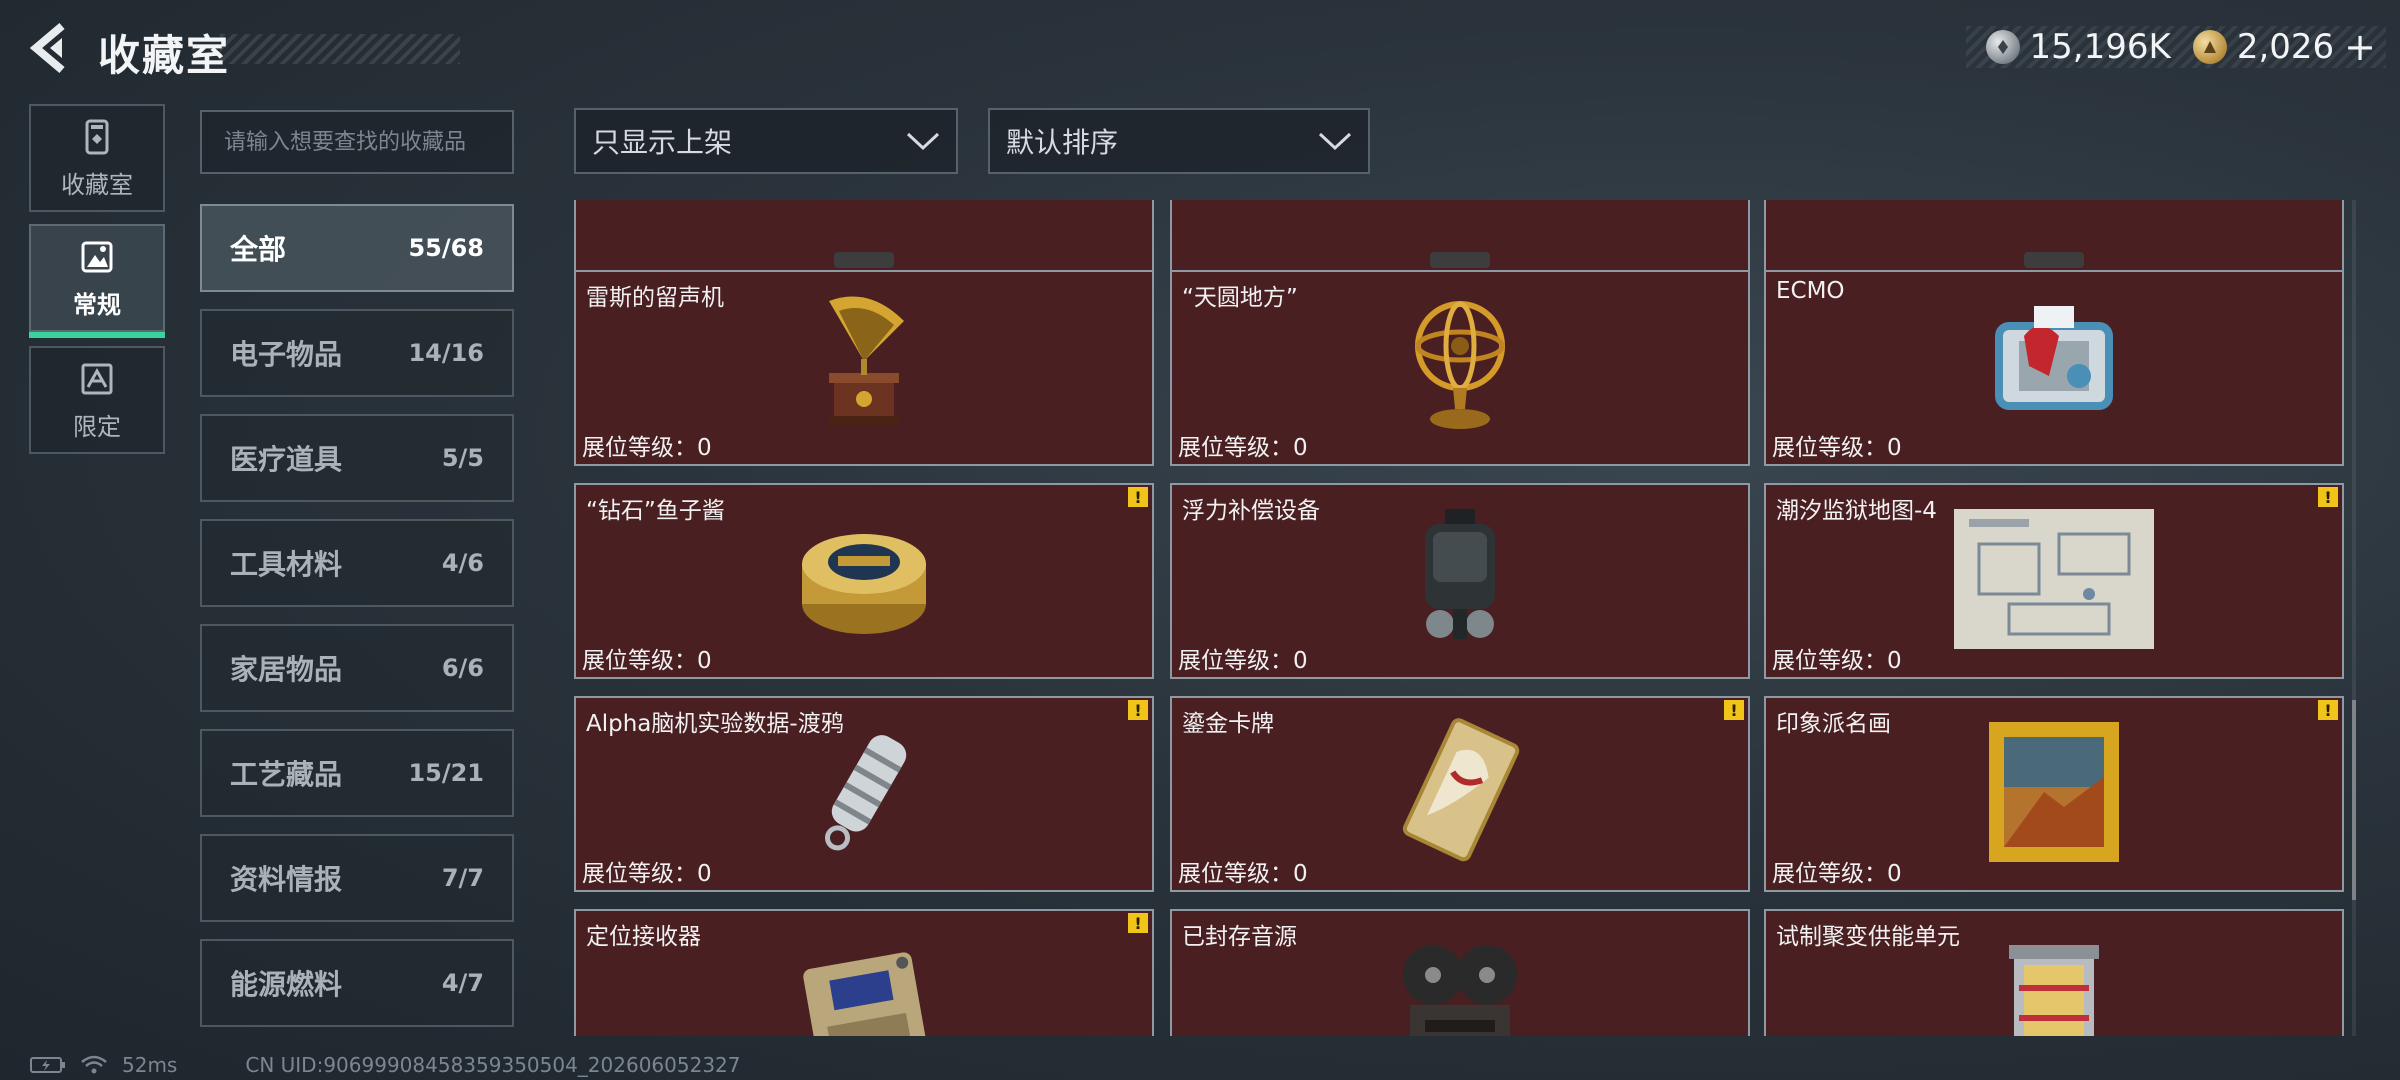  What do you see at coordinates (643, 937) in the screenshot?
I see `item-name: 定位接收器` at bounding box center [643, 937].